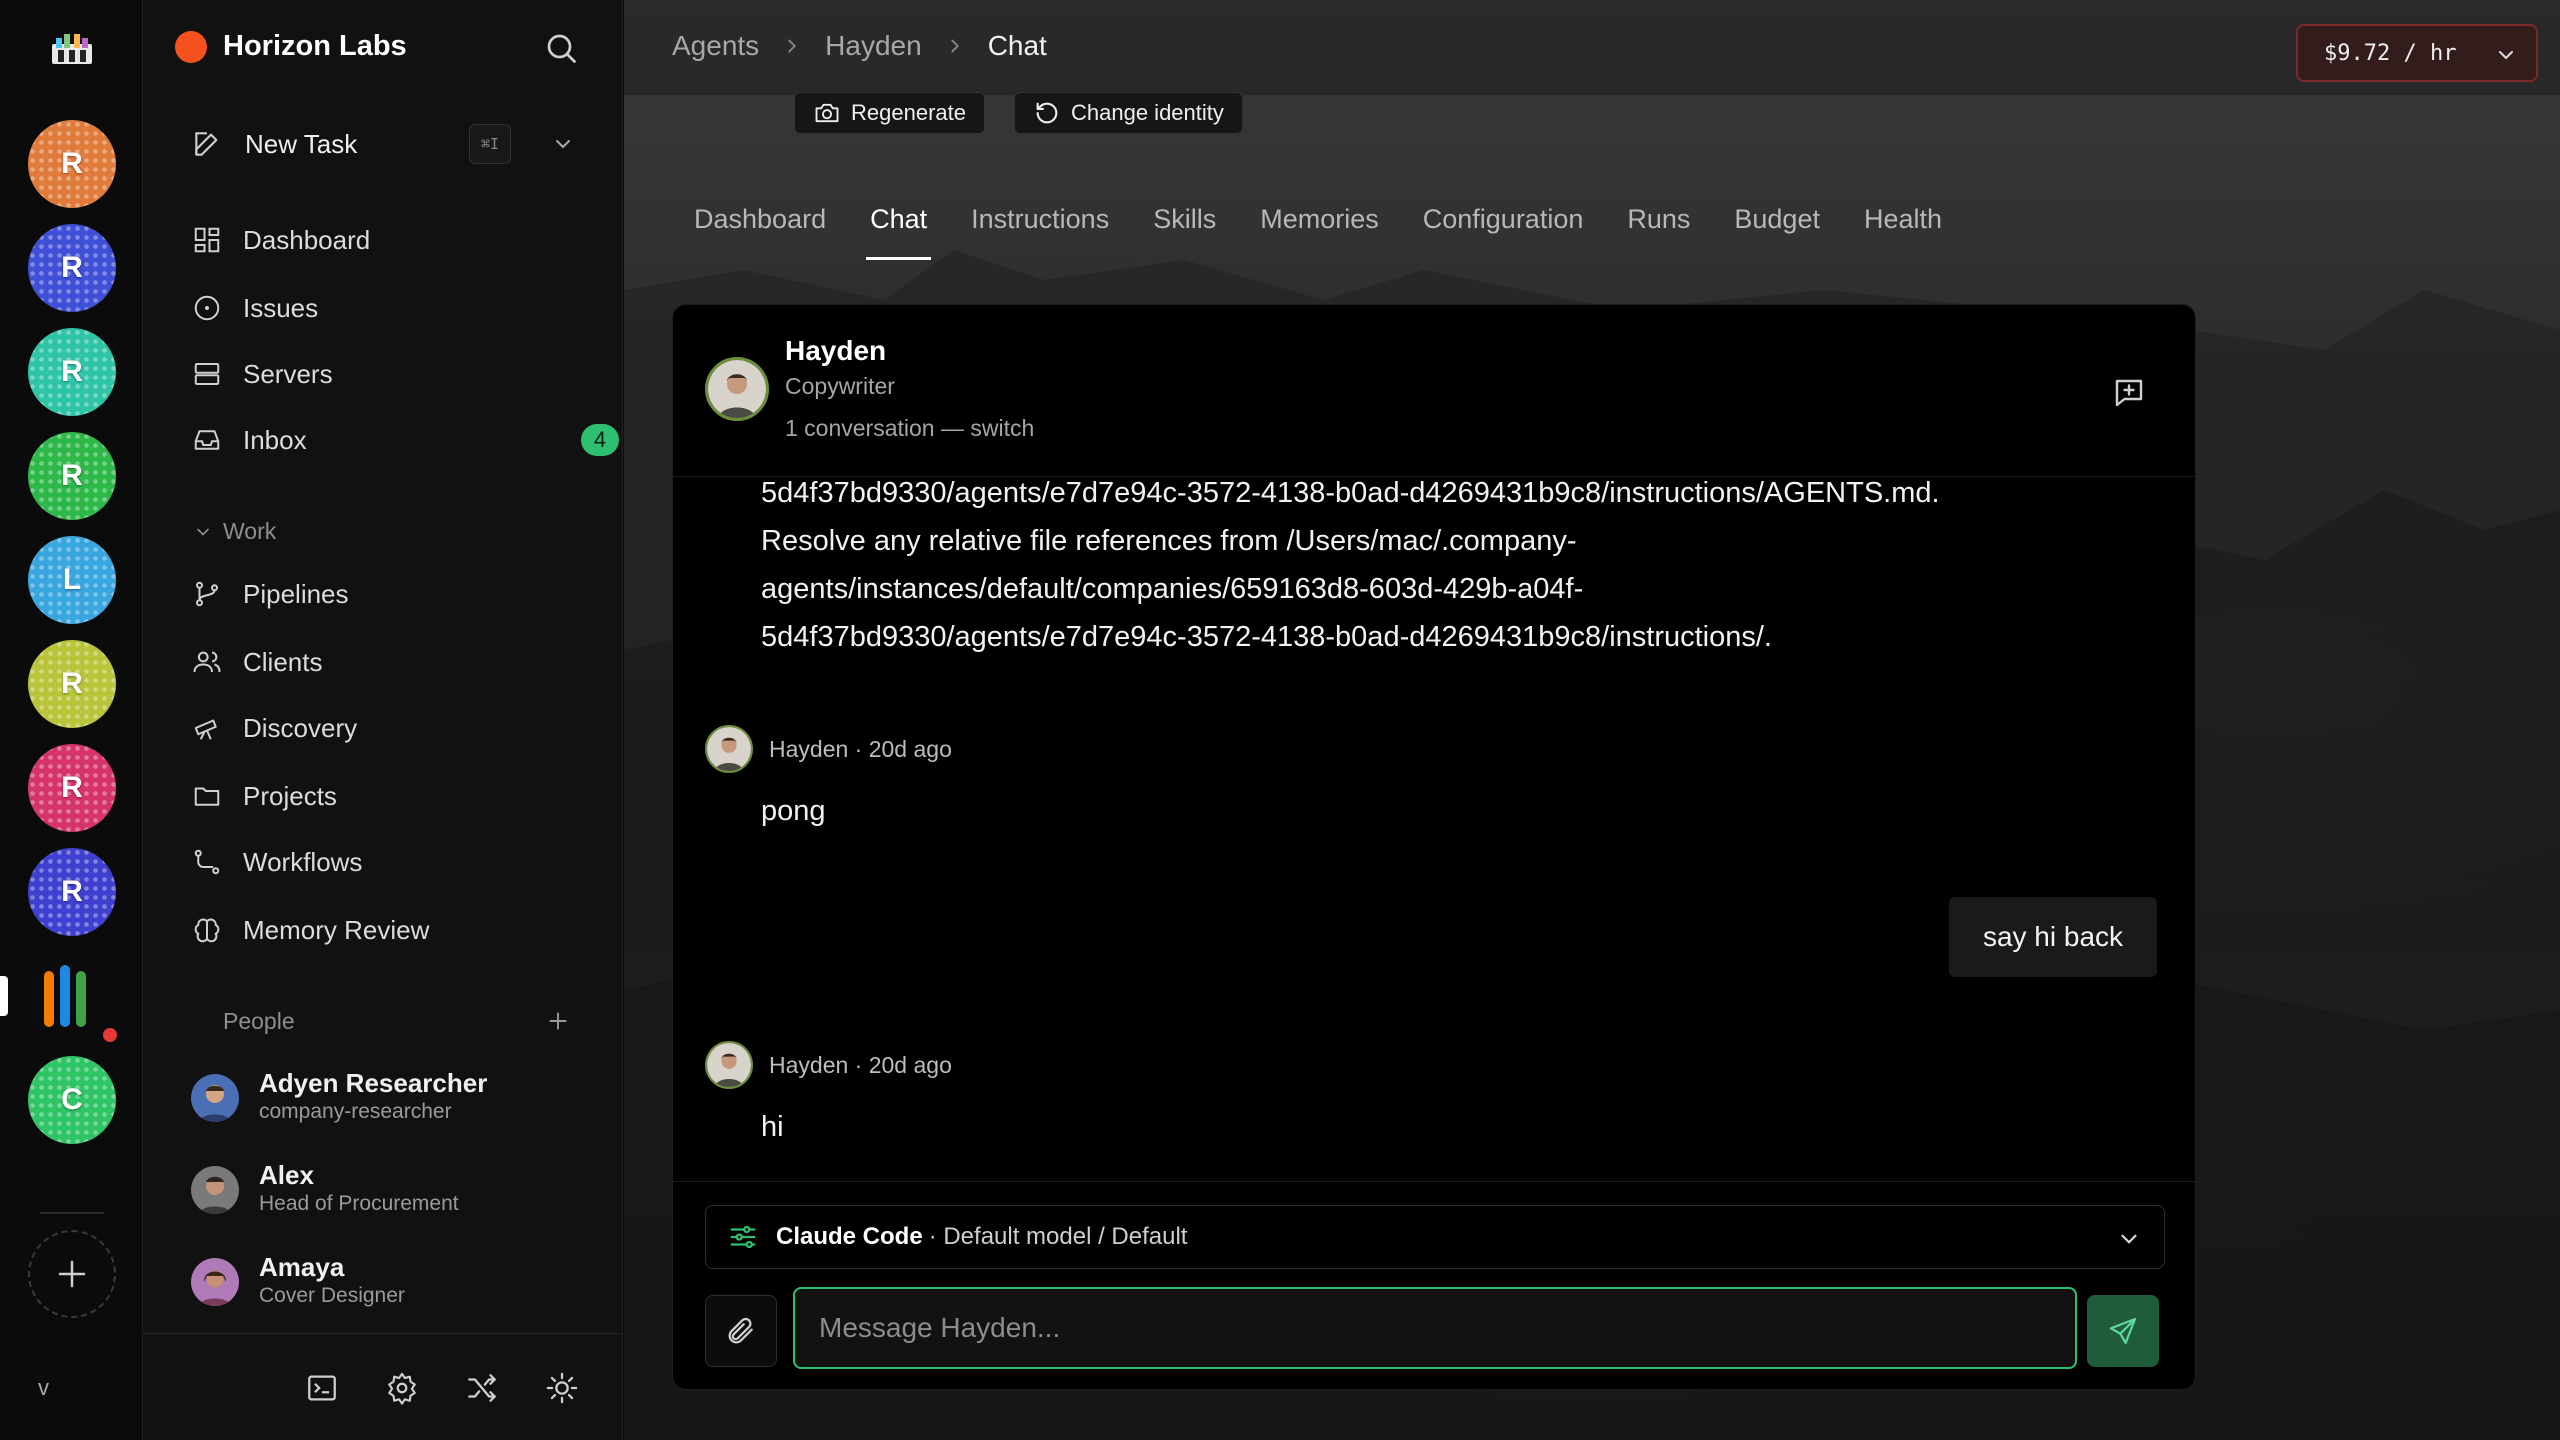  I want to click on nav-label: Discovery, so click(300, 727).